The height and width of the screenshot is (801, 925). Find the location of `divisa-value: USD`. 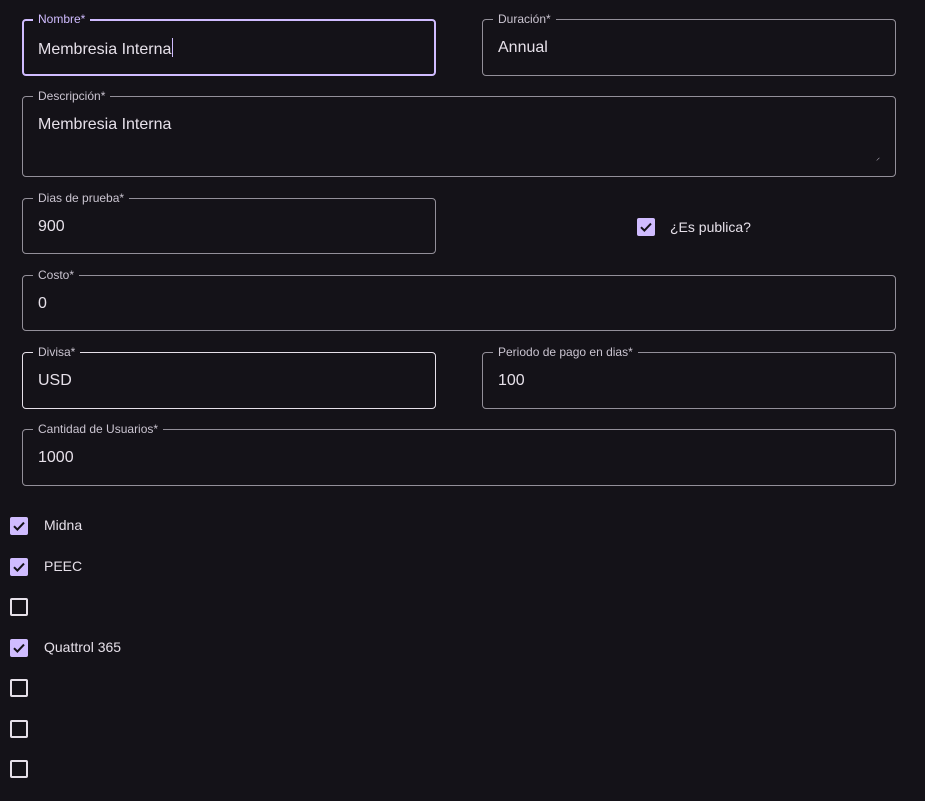

divisa-value: USD is located at coordinates (55, 380).